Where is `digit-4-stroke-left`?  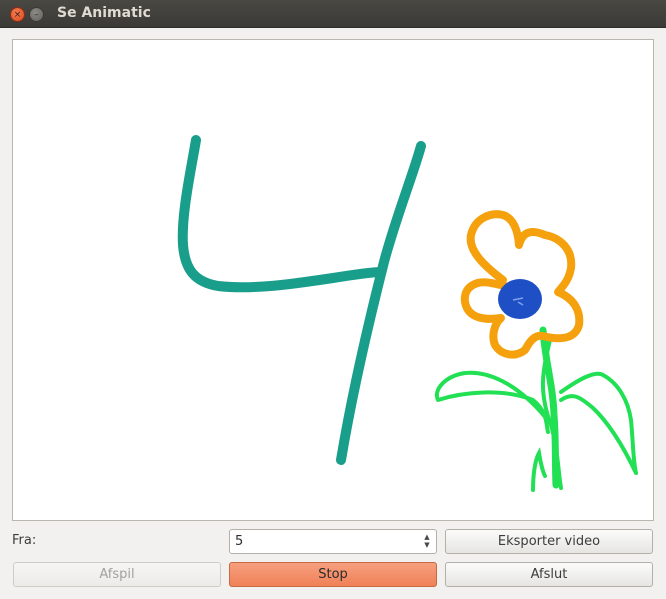
digit-4-stroke-left is located at coordinates (281, 214).